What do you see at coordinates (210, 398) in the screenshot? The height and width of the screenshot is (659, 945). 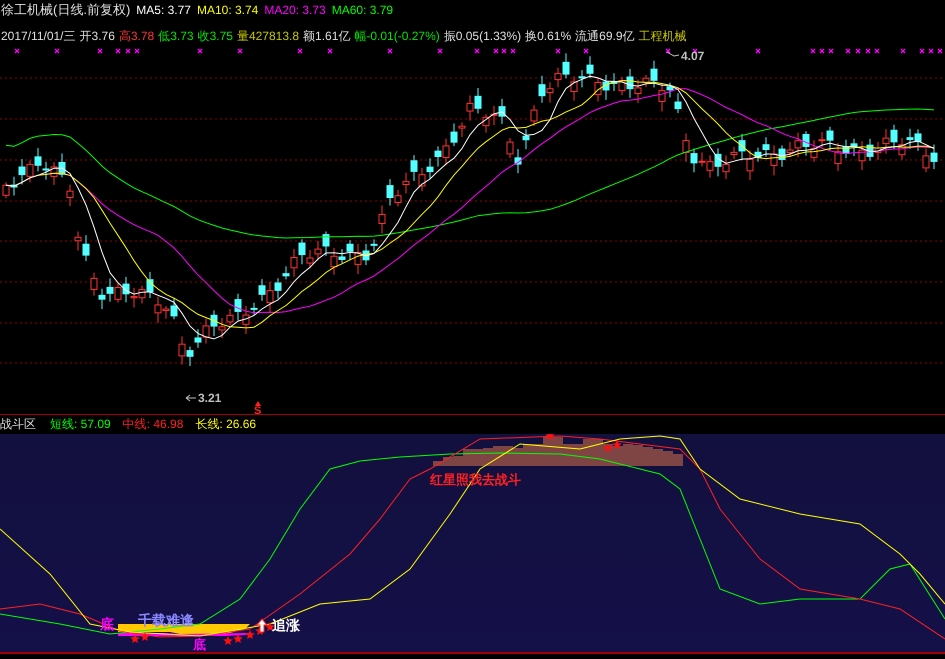 I see `low-price-marker: 3.21` at bounding box center [210, 398].